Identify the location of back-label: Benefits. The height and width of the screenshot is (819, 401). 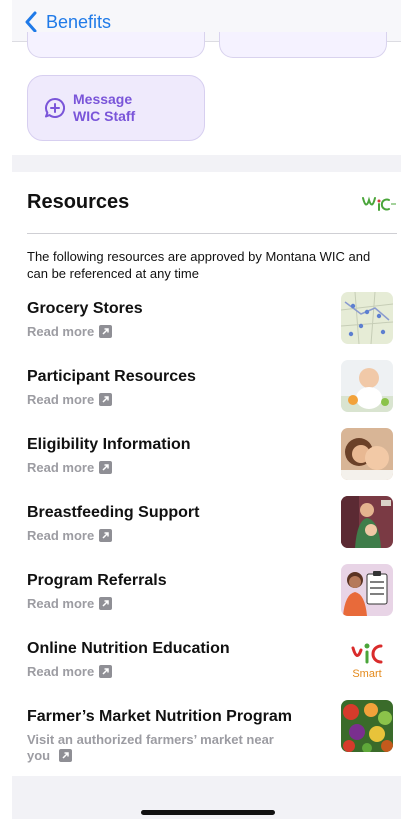
(79, 21).